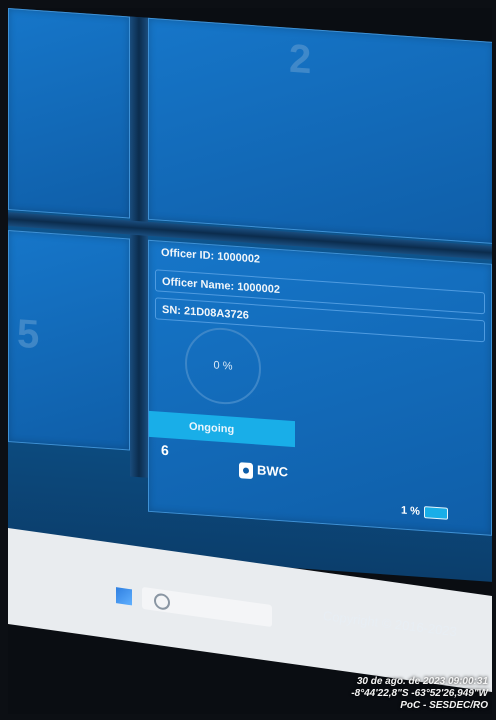  What do you see at coordinates (223, 366) in the screenshot?
I see `upload-progress: 0 %` at bounding box center [223, 366].